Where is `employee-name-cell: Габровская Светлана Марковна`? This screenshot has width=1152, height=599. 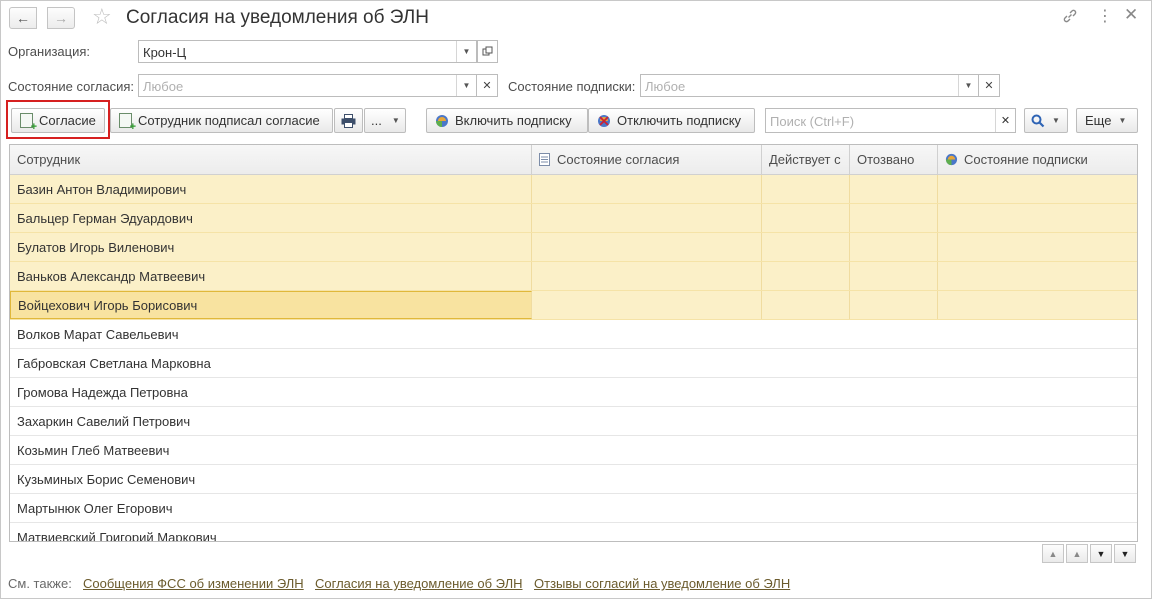
employee-name-cell: Габровская Светлана Марковна is located at coordinates (271, 363).